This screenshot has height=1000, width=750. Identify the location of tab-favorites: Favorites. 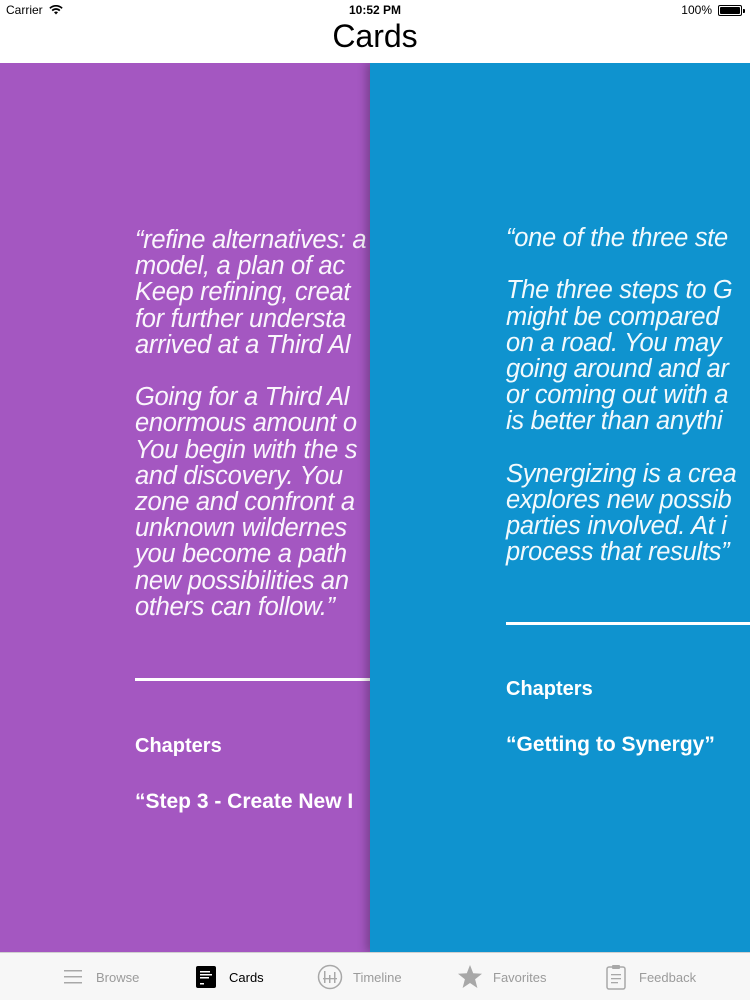
(501, 976).